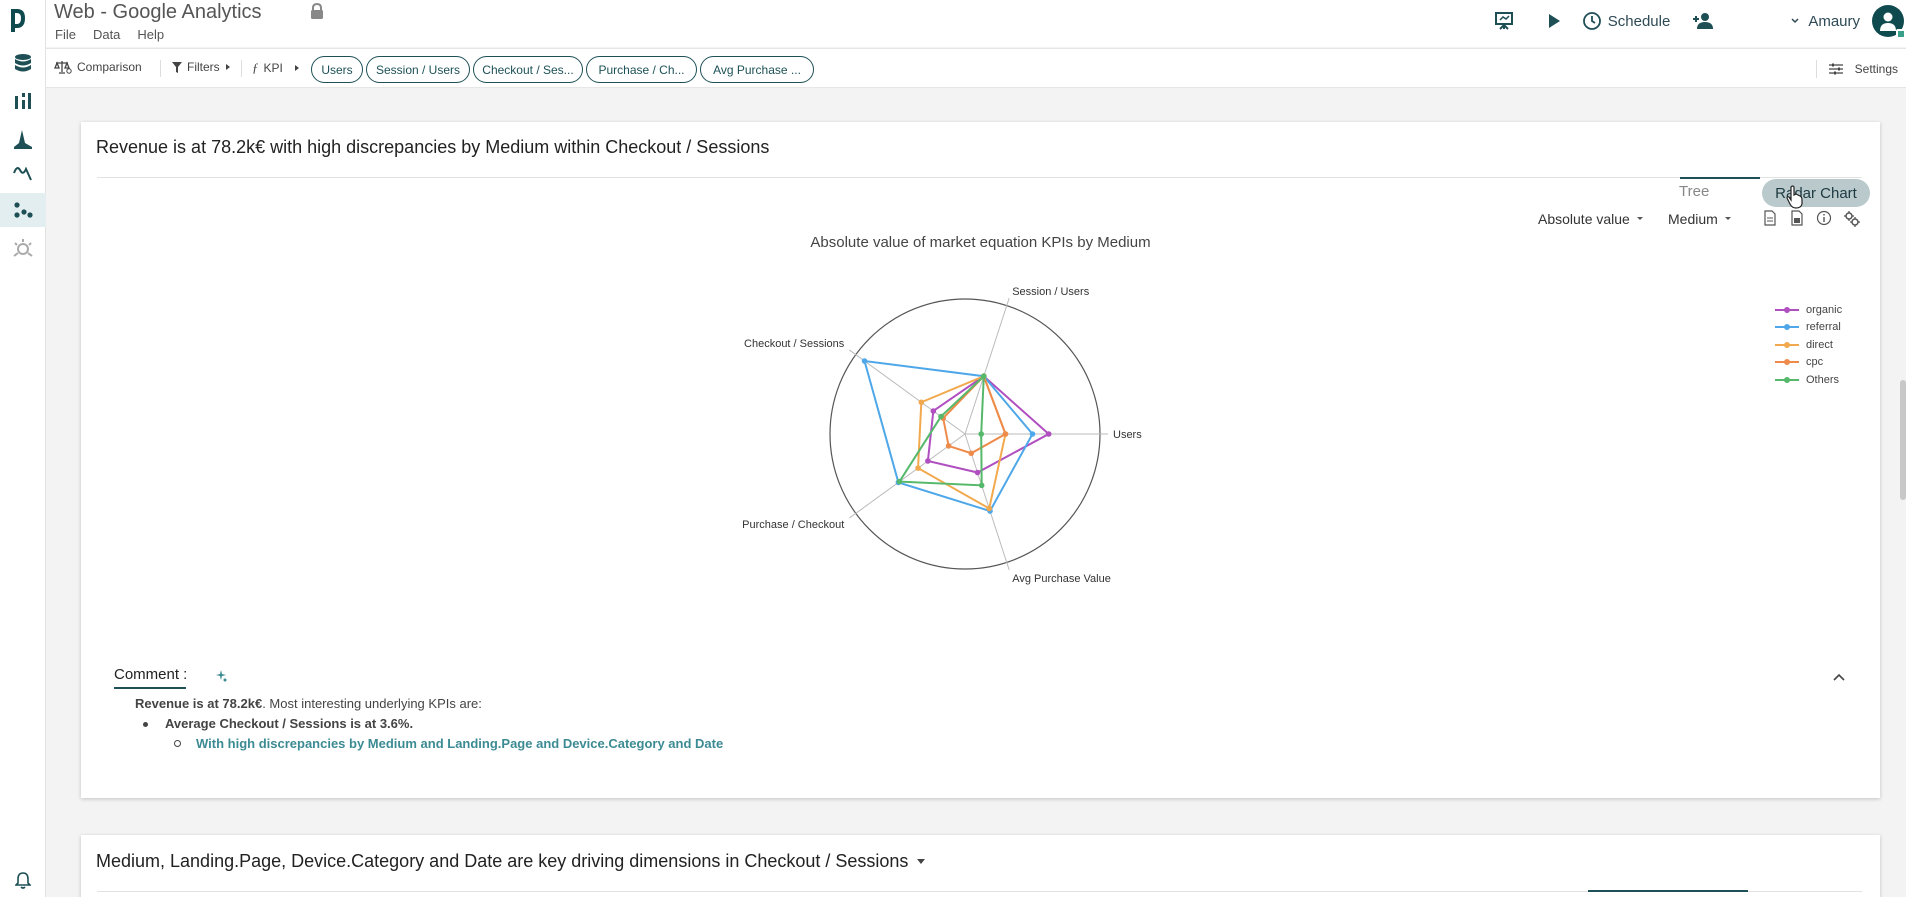 The height and width of the screenshot is (897, 1906). Describe the element at coordinates (23, 210) in the screenshot. I see `scatter-icon` at that location.